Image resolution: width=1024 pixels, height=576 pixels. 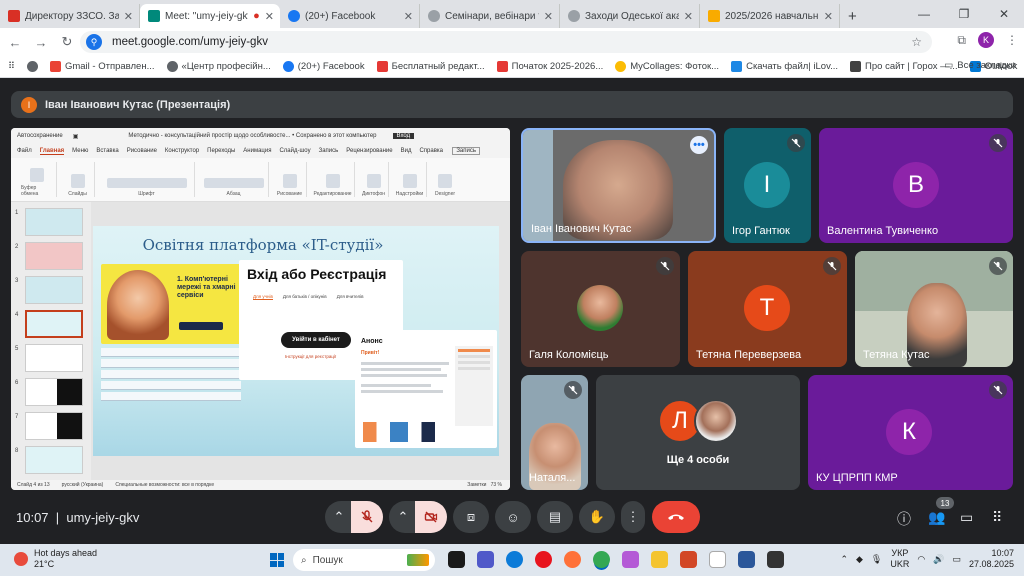 What do you see at coordinates (936, 517) in the screenshot?
I see `people-icon: 👥` at bounding box center [936, 517].